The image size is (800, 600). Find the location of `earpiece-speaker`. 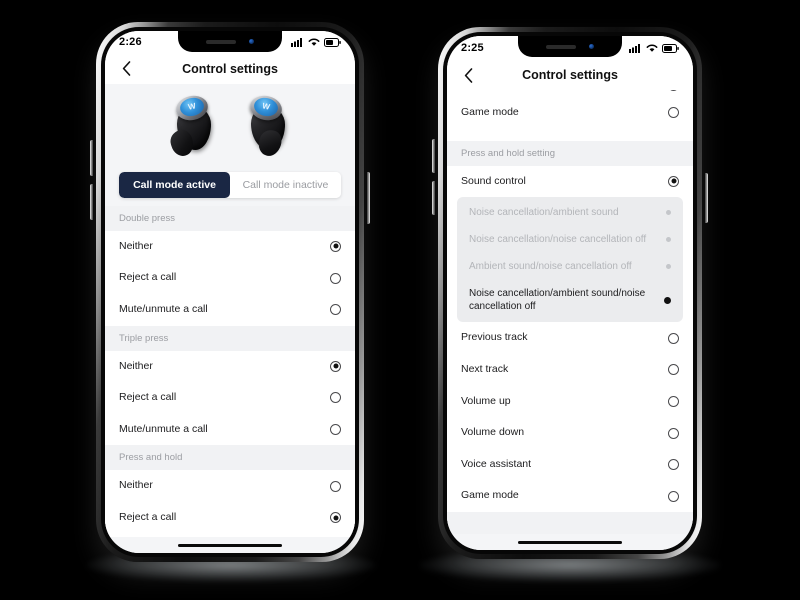

earpiece-speaker is located at coordinates (221, 41).